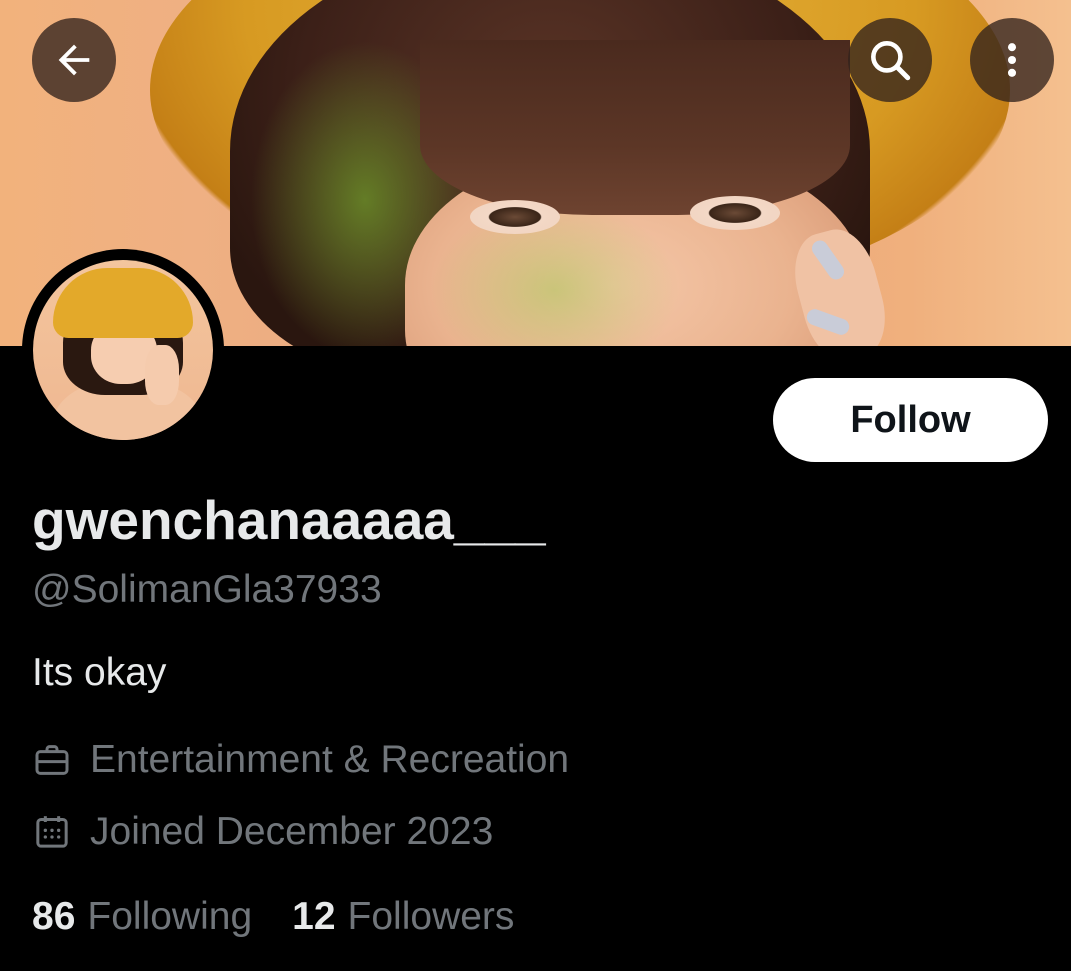  I want to click on followers-link: 12 Followers, so click(403, 917).